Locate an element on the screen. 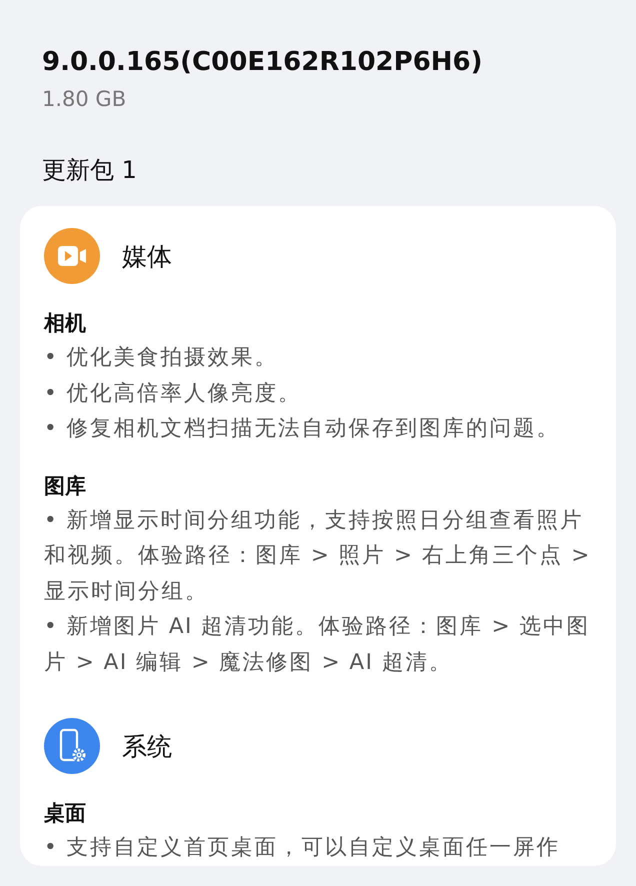  package-size: 1.80 GB is located at coordinates (85, 99).